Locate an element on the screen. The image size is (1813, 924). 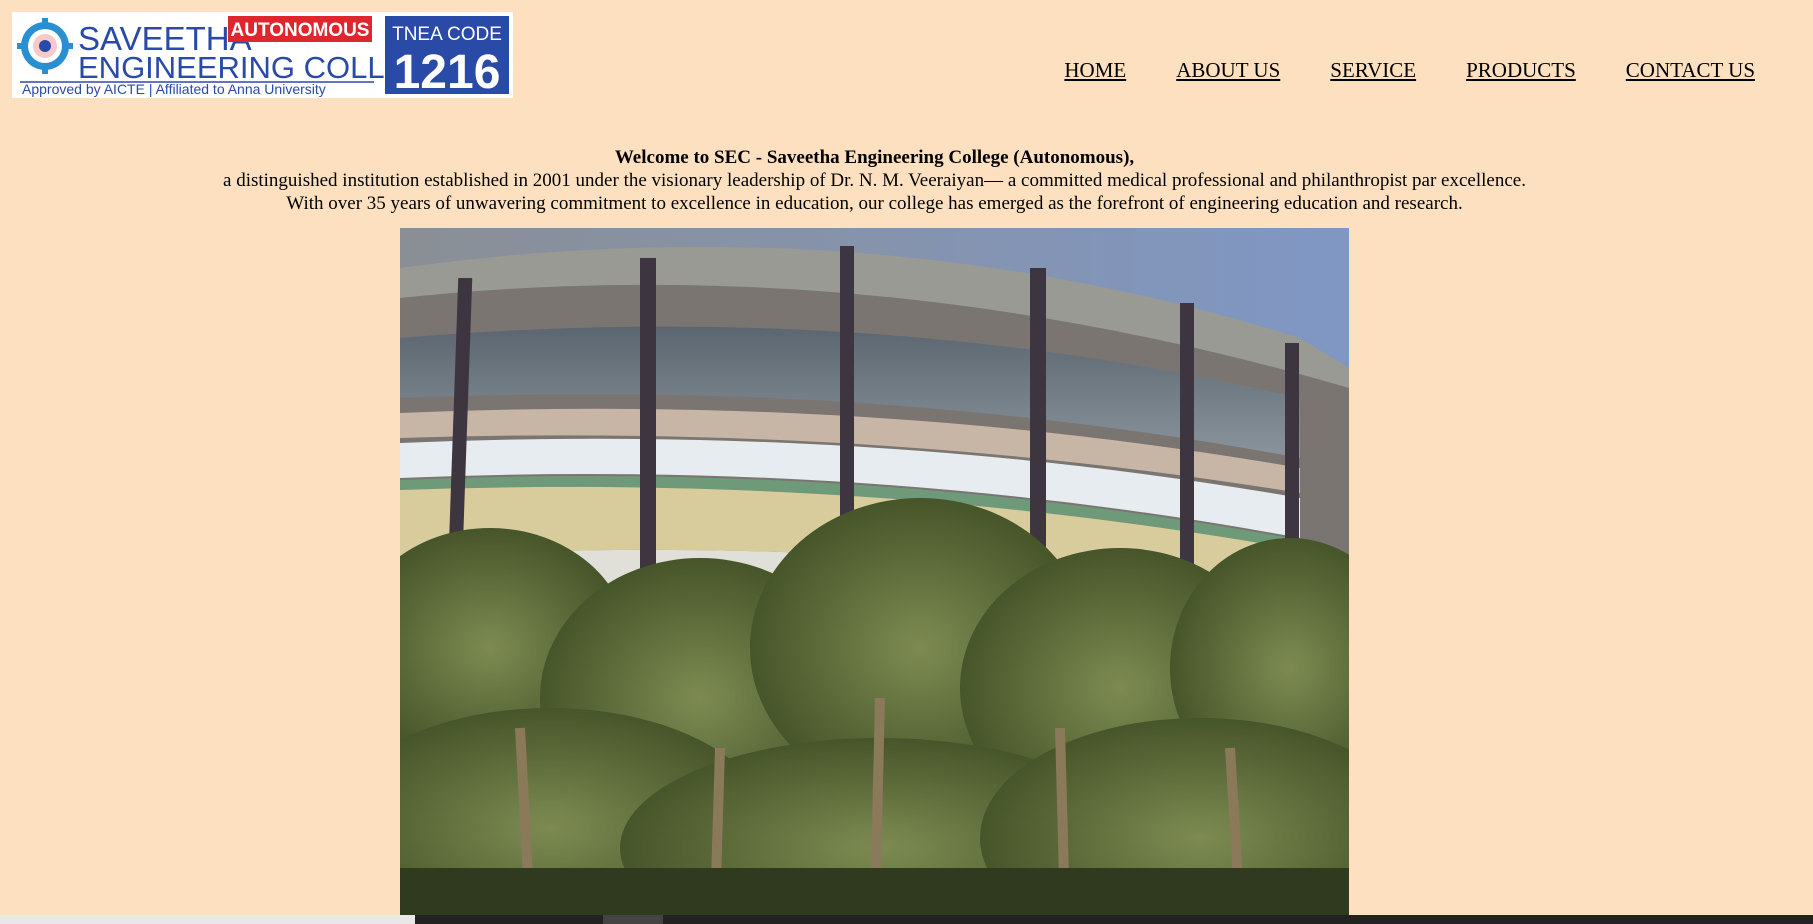
nav-products: PRODUCTS is located at coordinates (1521, 70).